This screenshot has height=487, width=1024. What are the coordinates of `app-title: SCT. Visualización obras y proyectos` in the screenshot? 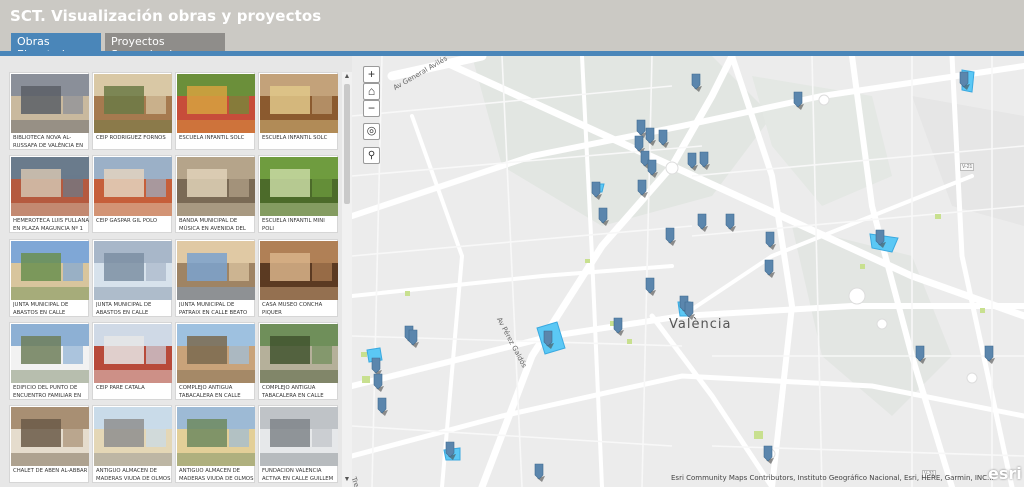 It's located at (166, 16).